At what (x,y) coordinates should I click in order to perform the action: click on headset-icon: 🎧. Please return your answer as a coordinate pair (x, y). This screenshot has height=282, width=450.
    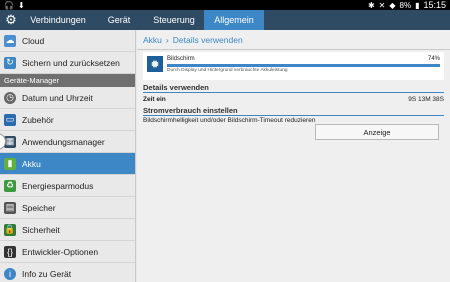
    Looking at the image, I should click on (9, 5).